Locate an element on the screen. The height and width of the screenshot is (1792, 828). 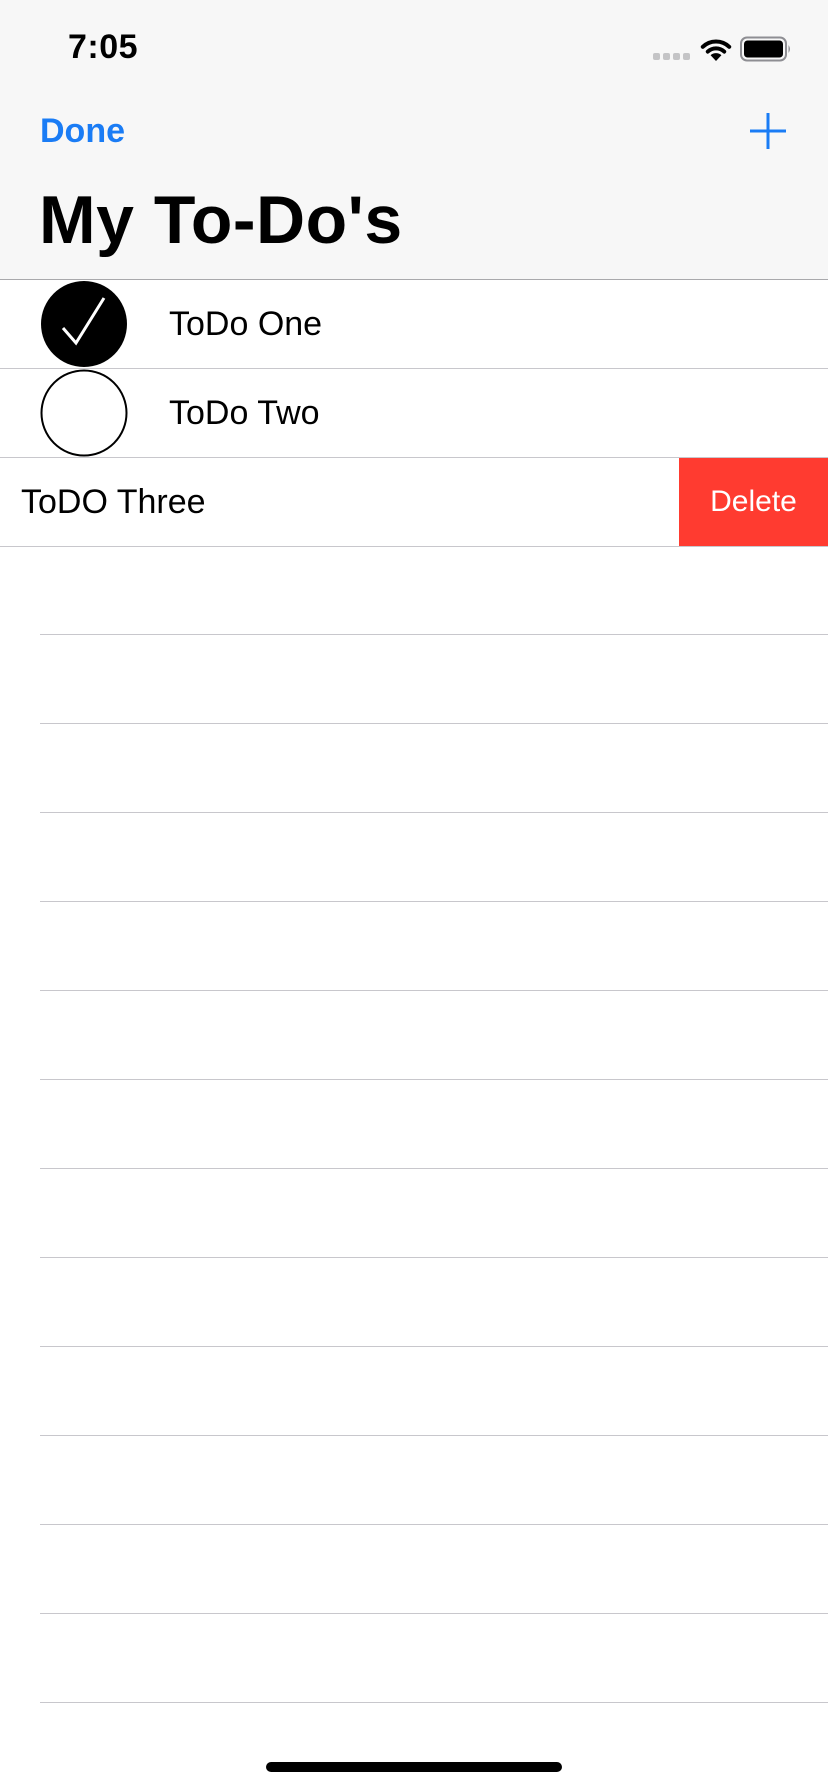
home-indicator is located at coordinates (414, 1767).